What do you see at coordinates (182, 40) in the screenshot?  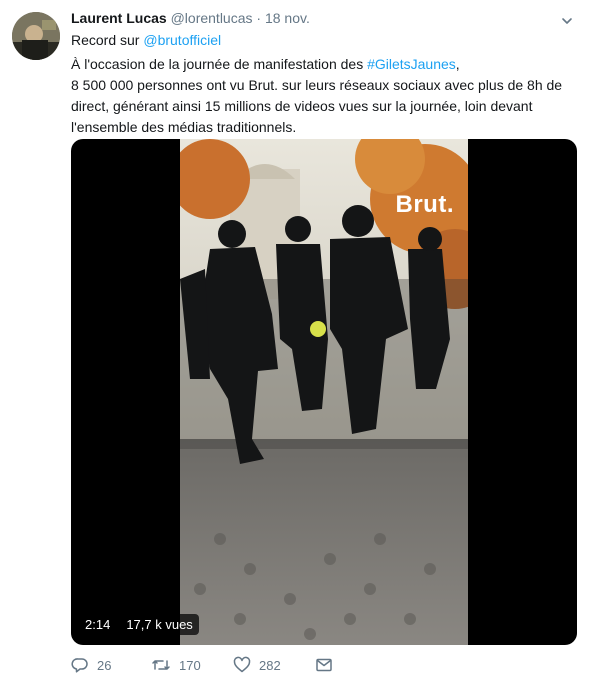 I see `mention-link: @brutofficiel` at bounding box center [182, 40].